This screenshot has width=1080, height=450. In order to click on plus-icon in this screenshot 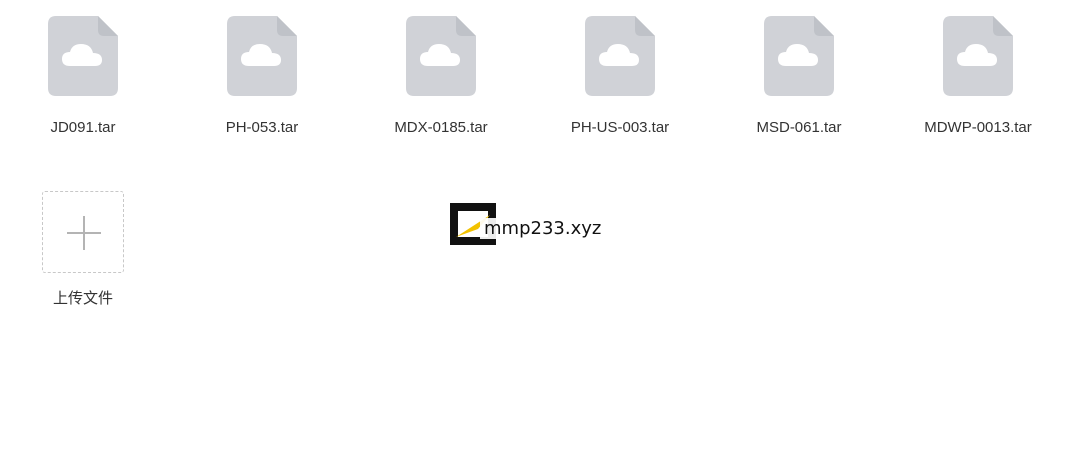, I will do `click(84, 233)`.